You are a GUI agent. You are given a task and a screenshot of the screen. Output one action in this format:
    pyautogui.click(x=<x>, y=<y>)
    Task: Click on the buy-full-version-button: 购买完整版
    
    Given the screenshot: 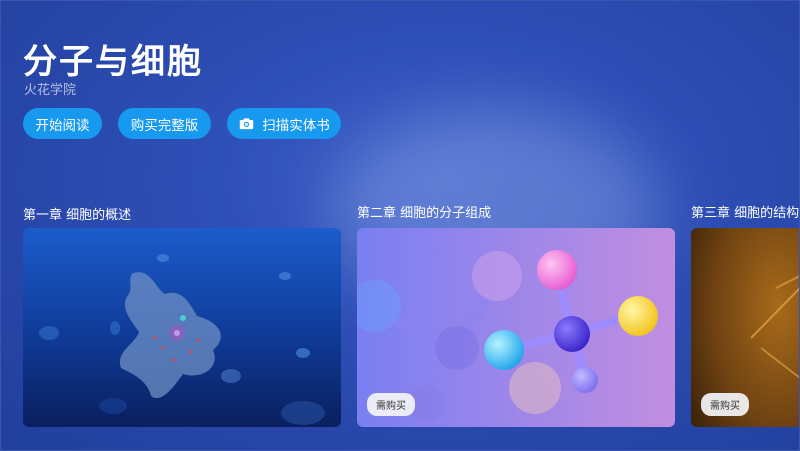 What is the action you would take?
    pyautogui.click(x=164, y=123)
    